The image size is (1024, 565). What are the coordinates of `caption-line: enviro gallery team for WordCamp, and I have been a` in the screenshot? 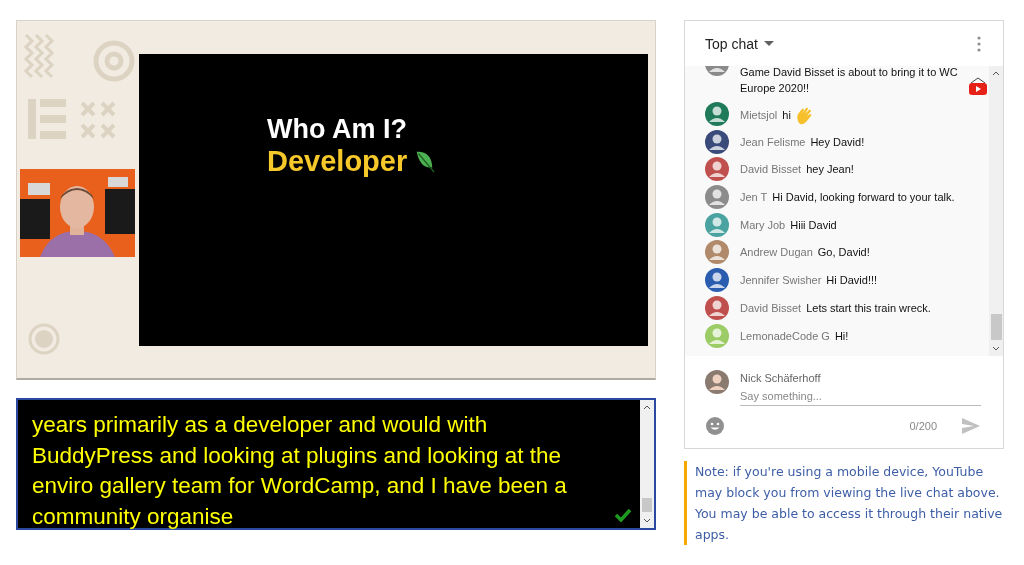 It's located at (300, 486).